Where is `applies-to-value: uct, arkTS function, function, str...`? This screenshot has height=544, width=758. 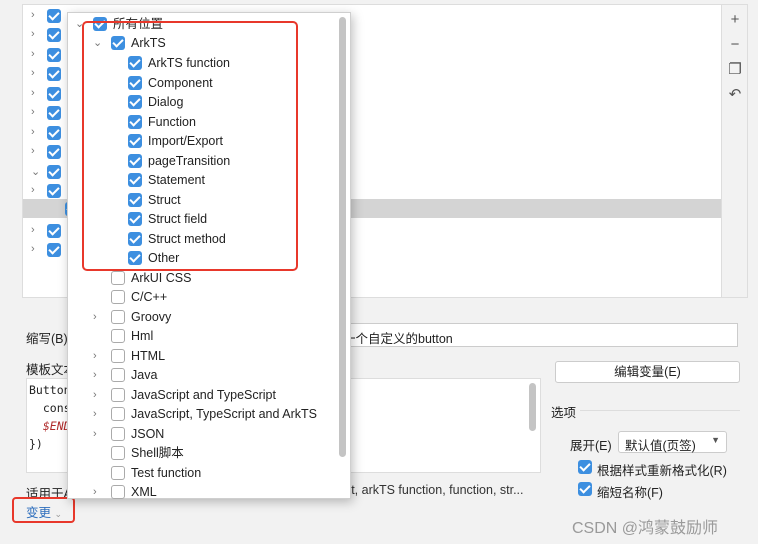
applies-to-value: uct, arkTS function, function, str... is located at coordinates (431, 490).